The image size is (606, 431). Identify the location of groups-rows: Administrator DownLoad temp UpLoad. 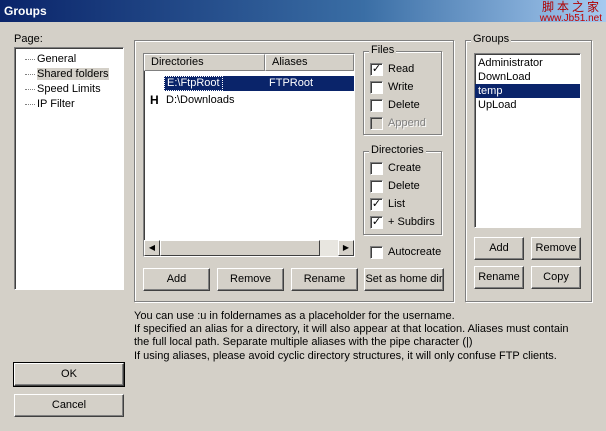
(527, 84).